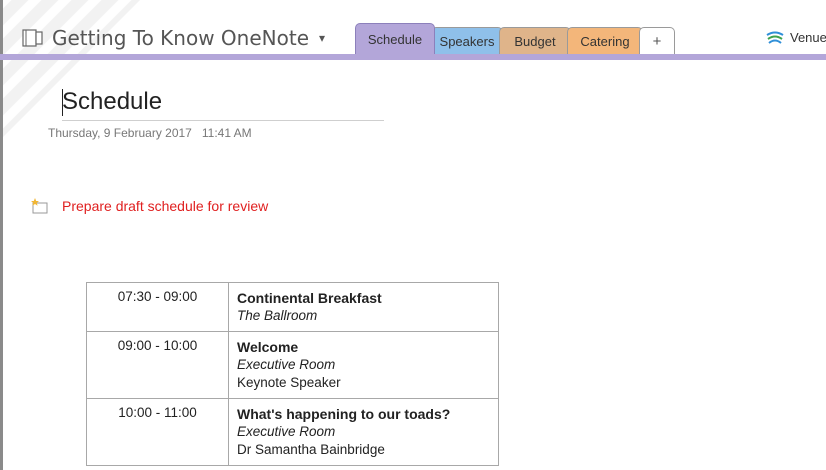 This screenshot has width=826, height=470. I want to click on window-left-border, so click(1, 235).